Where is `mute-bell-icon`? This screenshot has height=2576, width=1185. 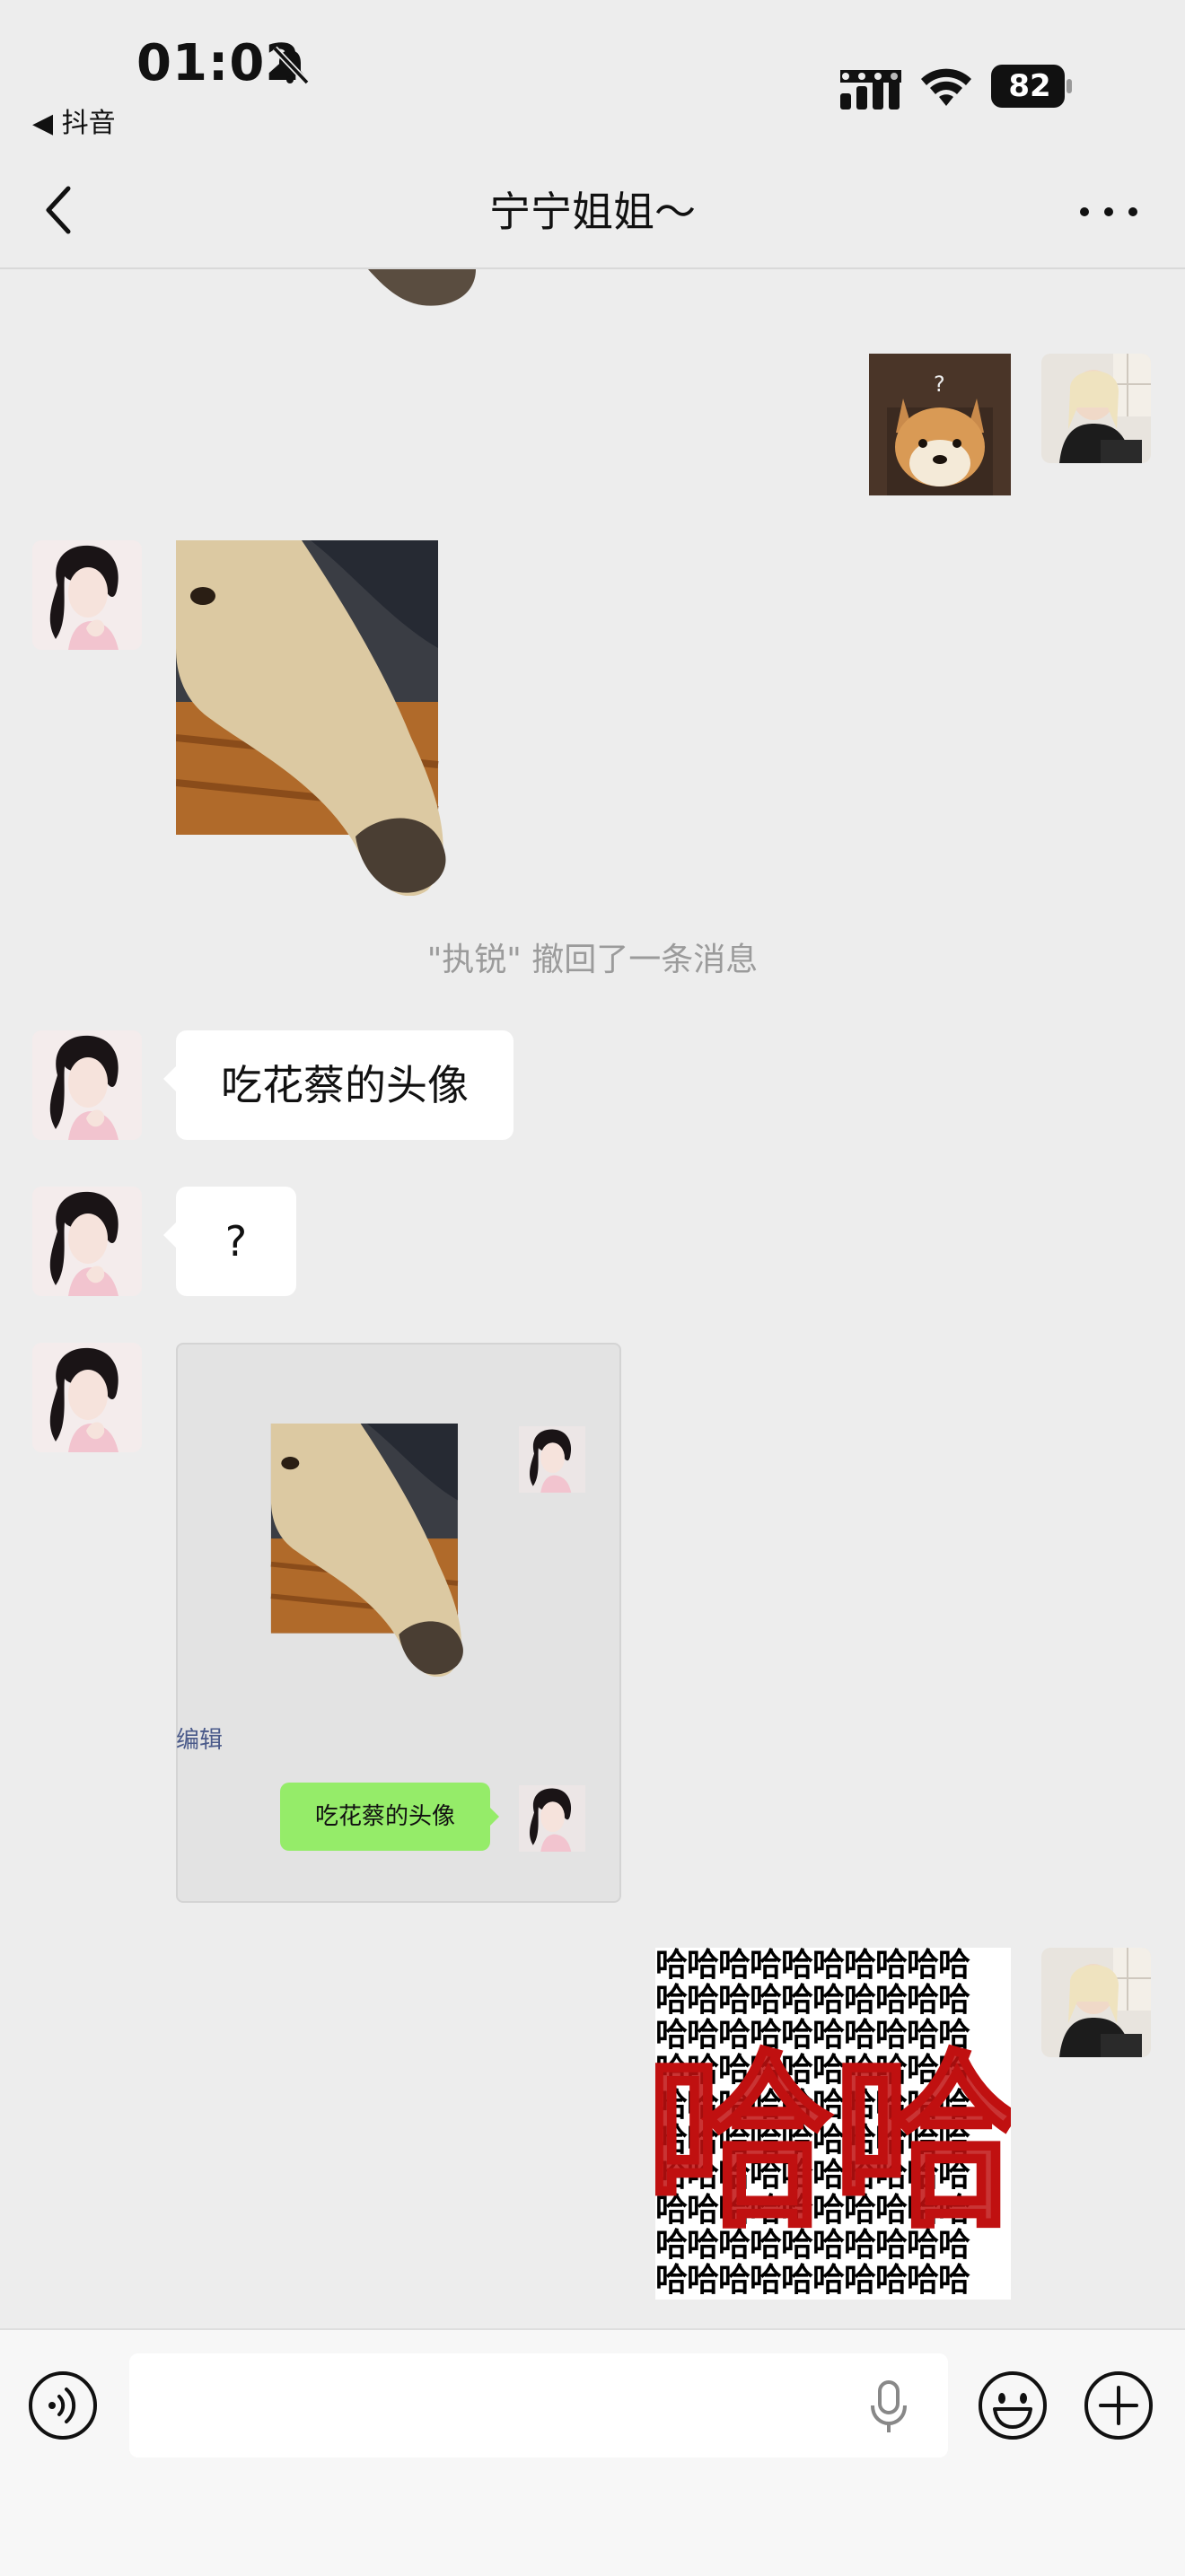
mute-bell-icon is located at coordinates (291, 65).